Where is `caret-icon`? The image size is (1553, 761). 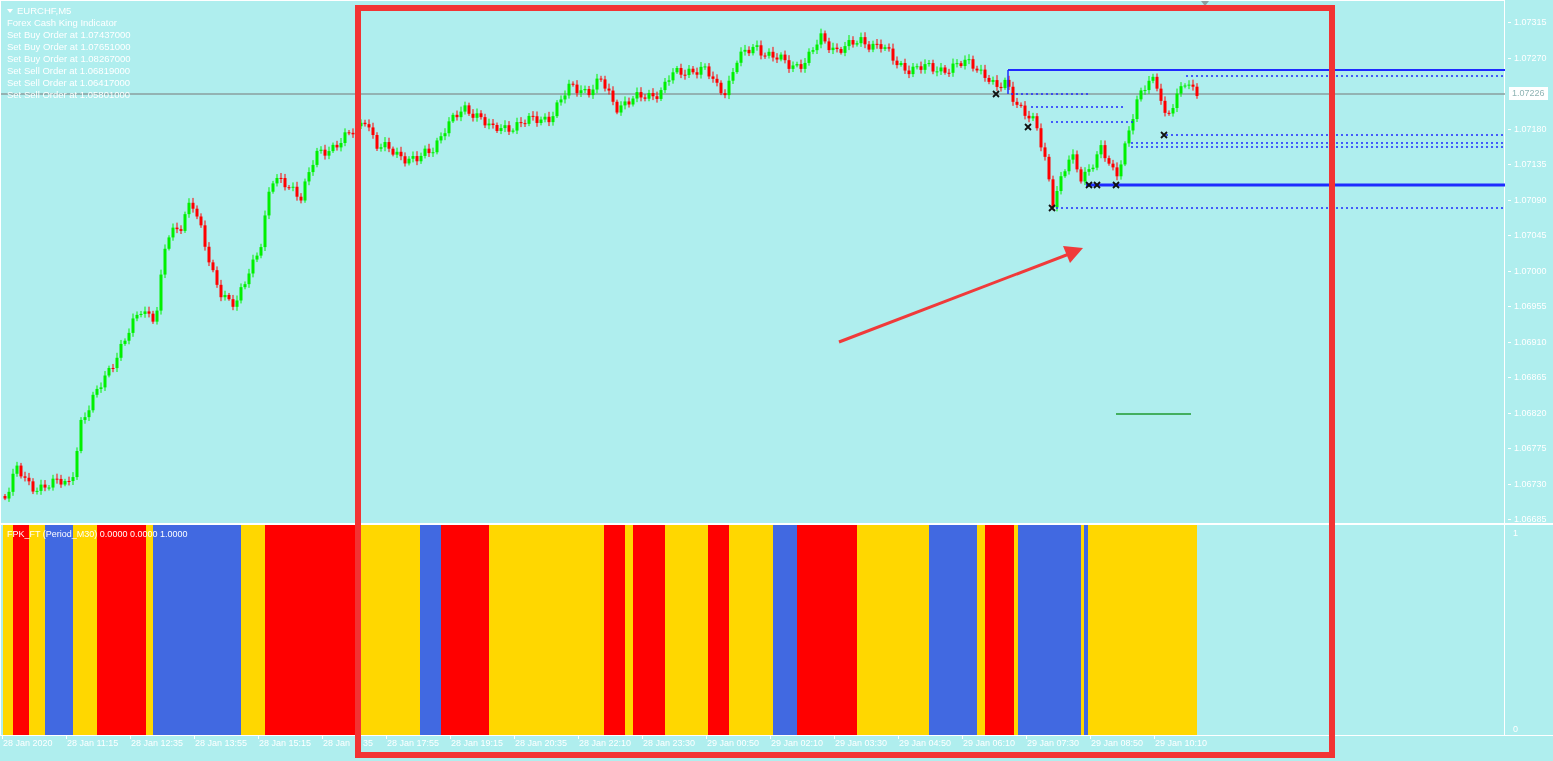
caret-icon is located at coordinates (10, 11).